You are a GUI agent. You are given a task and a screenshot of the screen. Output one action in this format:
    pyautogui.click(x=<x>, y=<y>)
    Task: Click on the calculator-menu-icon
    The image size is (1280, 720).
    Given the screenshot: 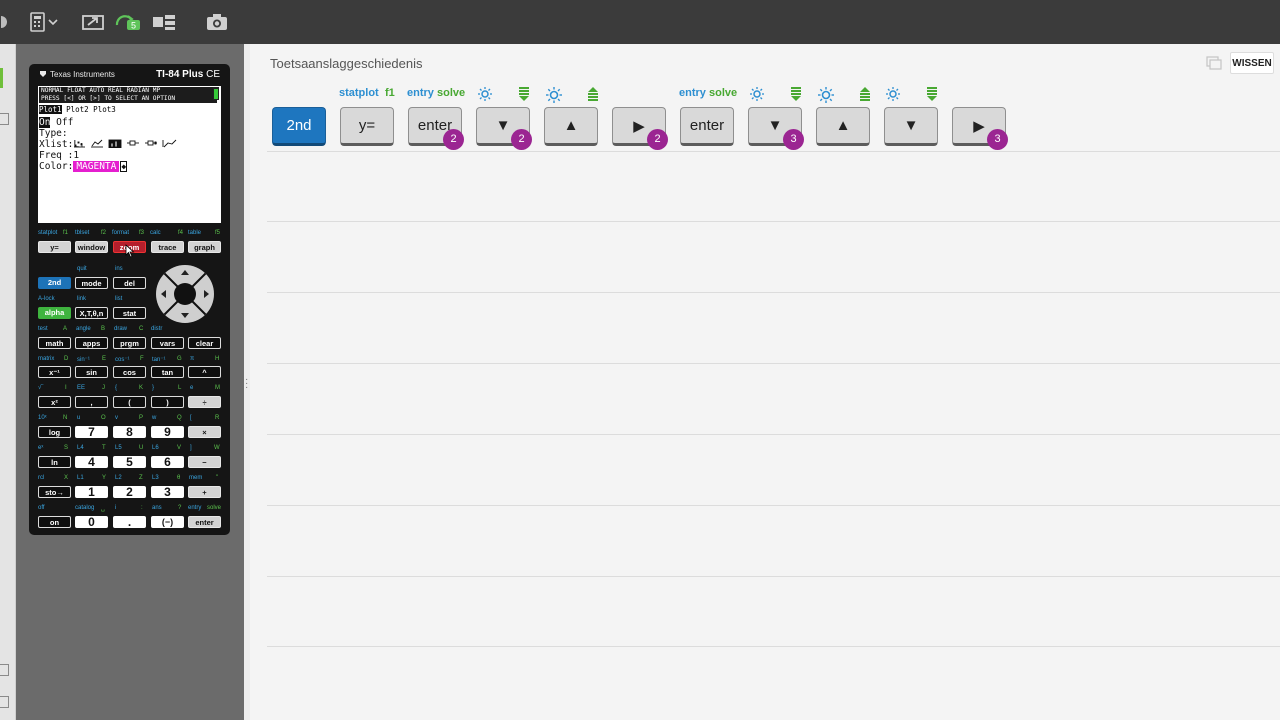 What is the action you would take?
    pyautogui.click(x=45, y=22)
    